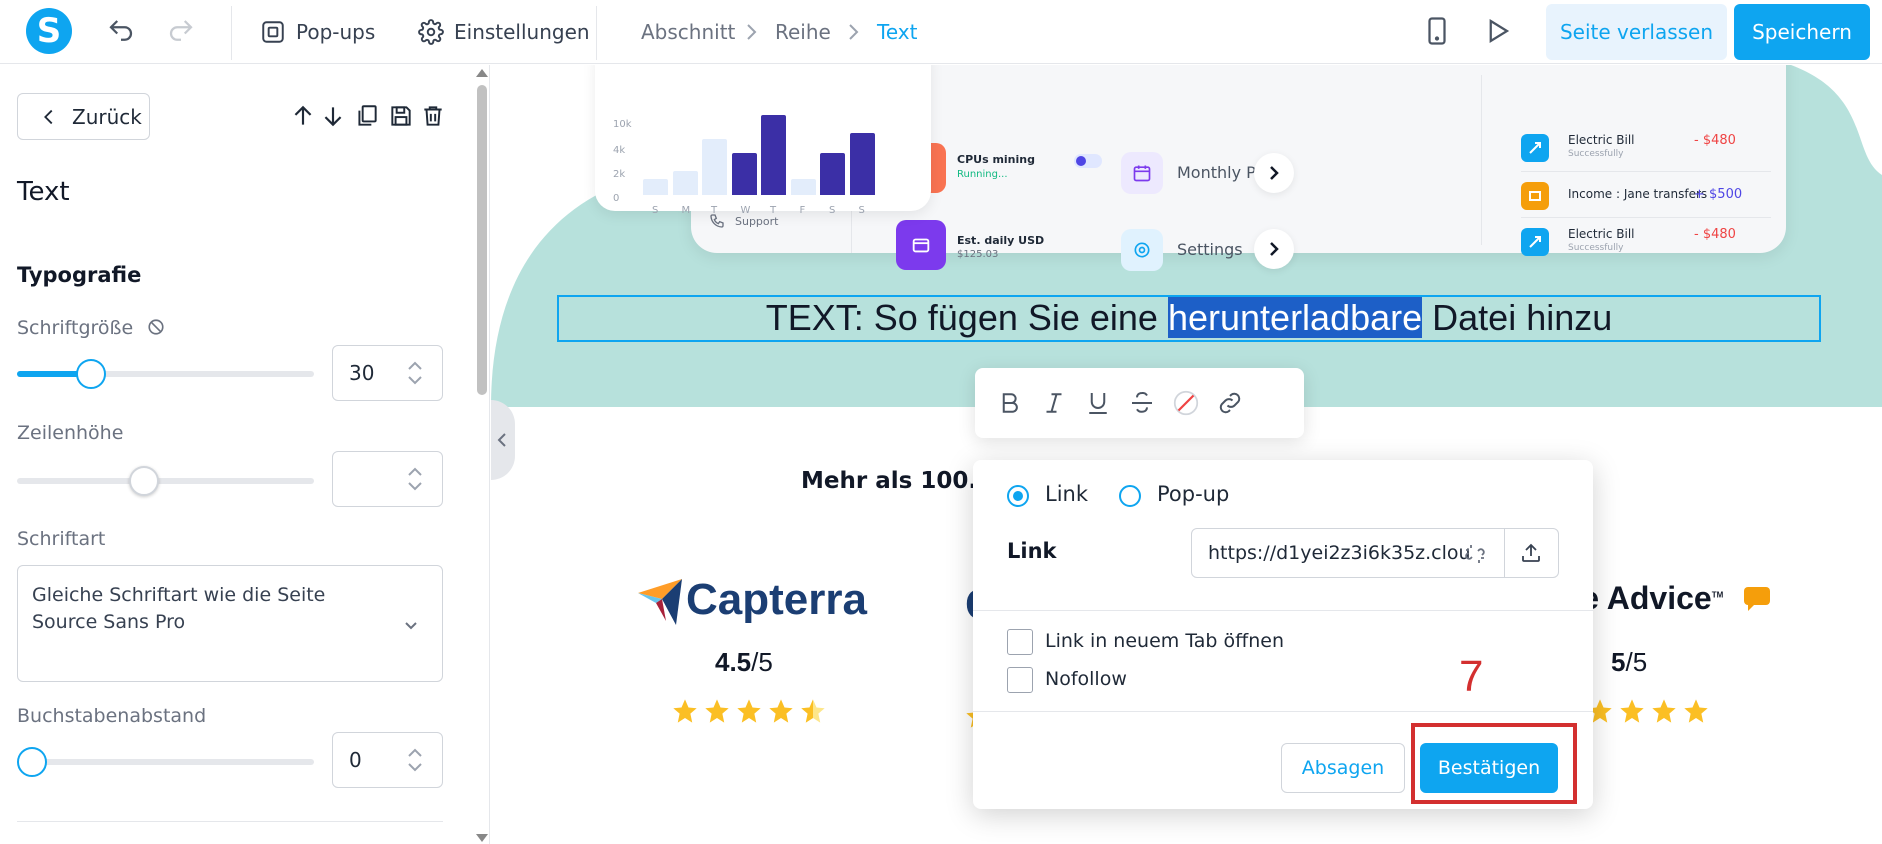  Describe the element at coordinates (387, 760) in the screenshot. I see `letter-spacing-input: 0` at that location.